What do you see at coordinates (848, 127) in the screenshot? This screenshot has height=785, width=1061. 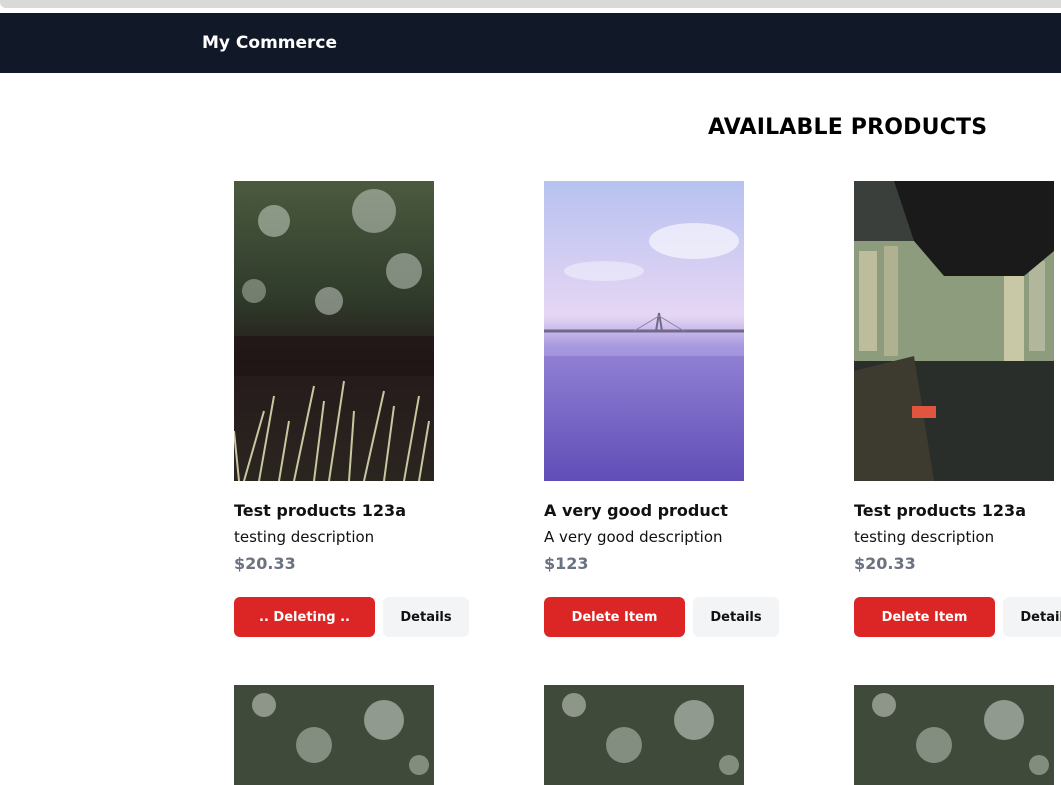 I see `page-title: AVAILABLE PRODUCTS` at bounding box center [848, 127].